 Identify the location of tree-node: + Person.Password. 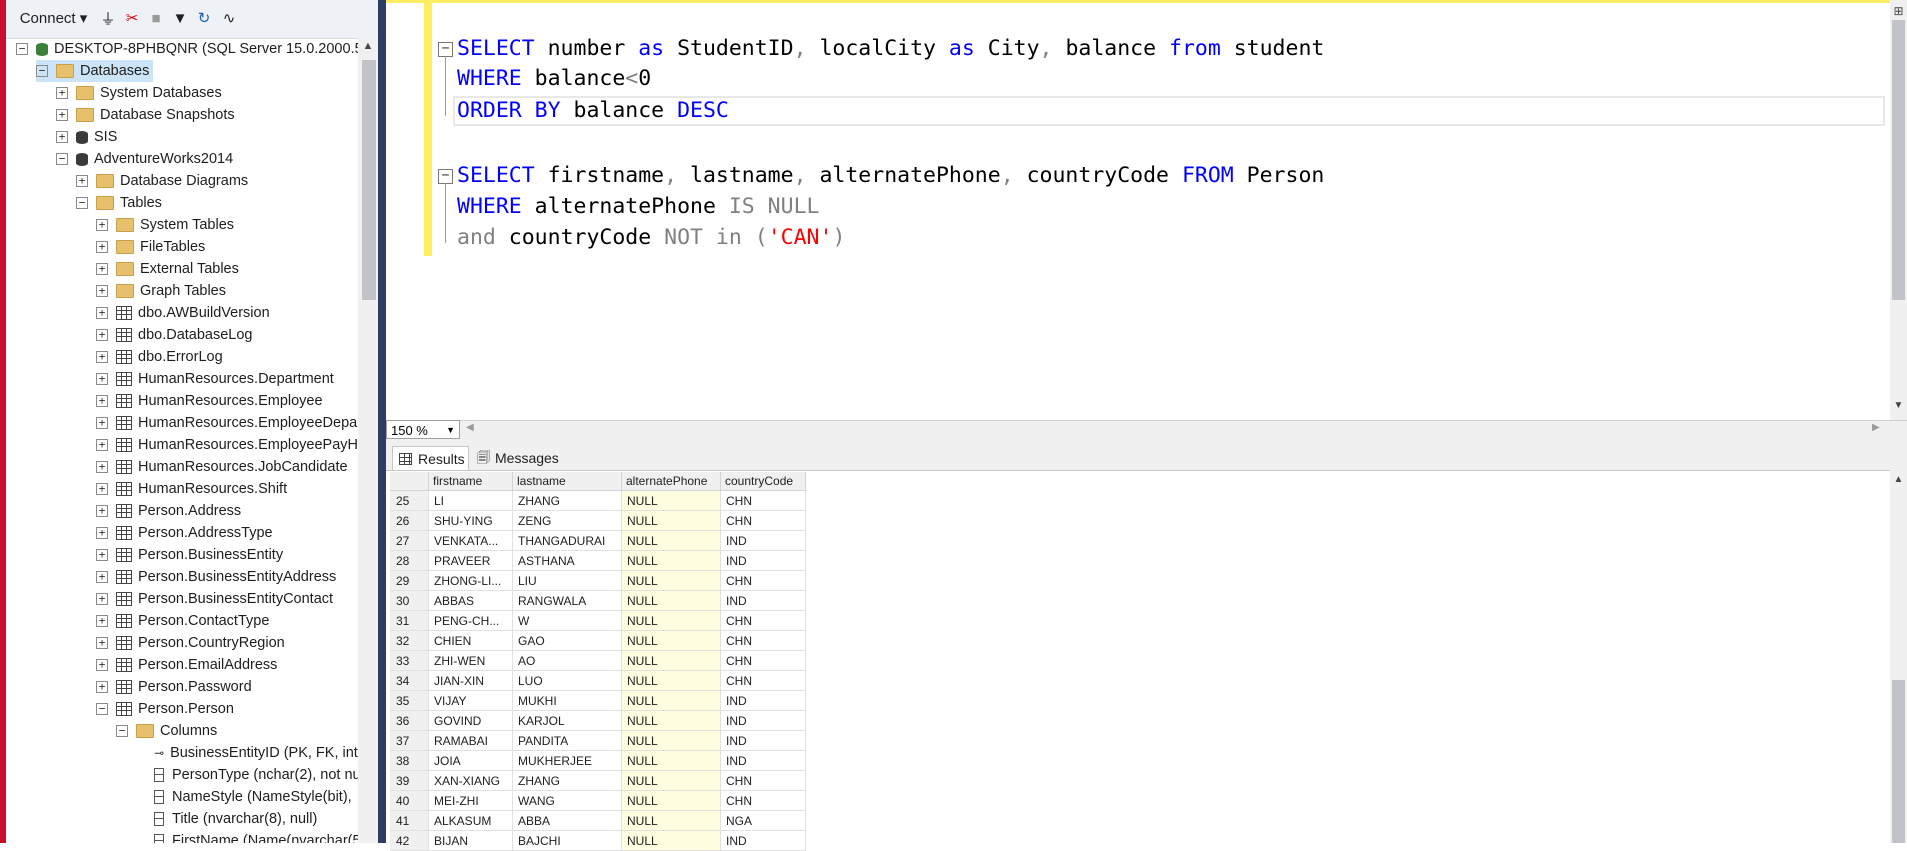
(174, 687).